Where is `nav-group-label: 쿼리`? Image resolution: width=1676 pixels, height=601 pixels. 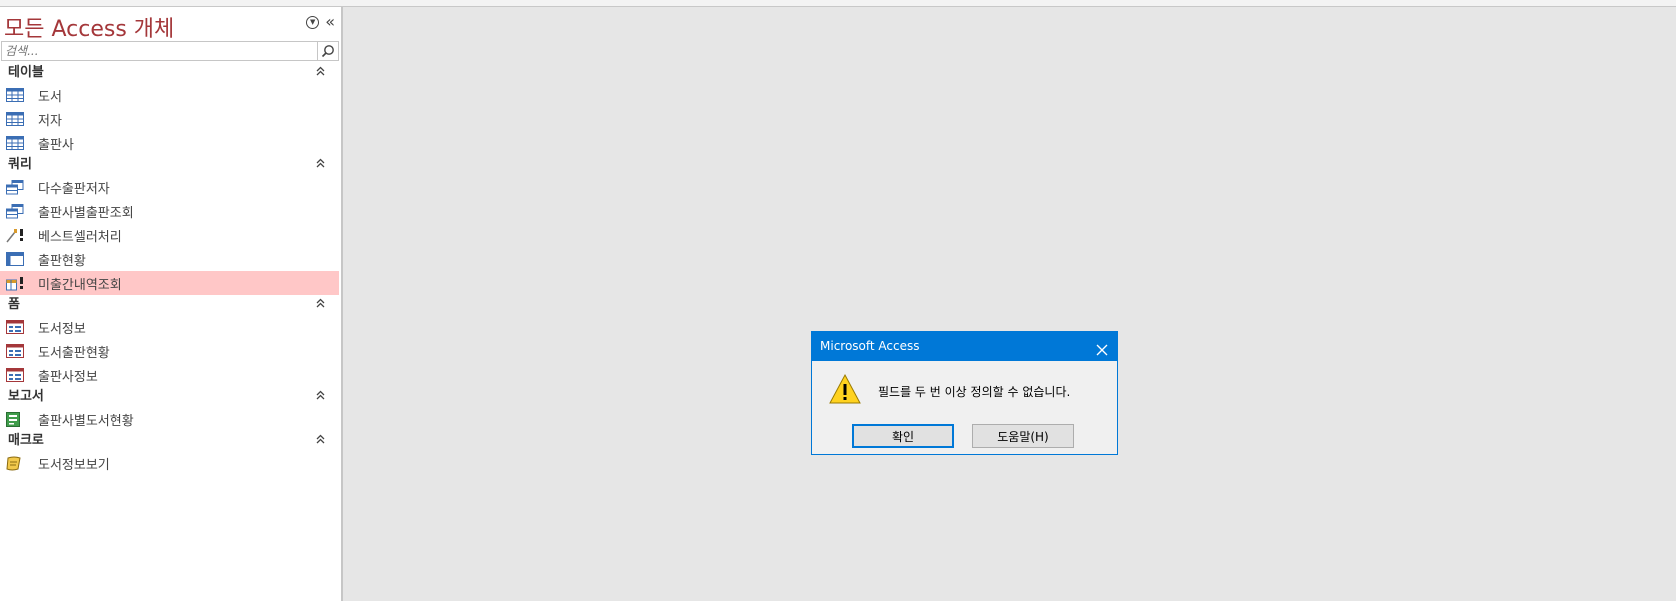
nav-group-label: 쿼리 is located at coordinates (20, 164).